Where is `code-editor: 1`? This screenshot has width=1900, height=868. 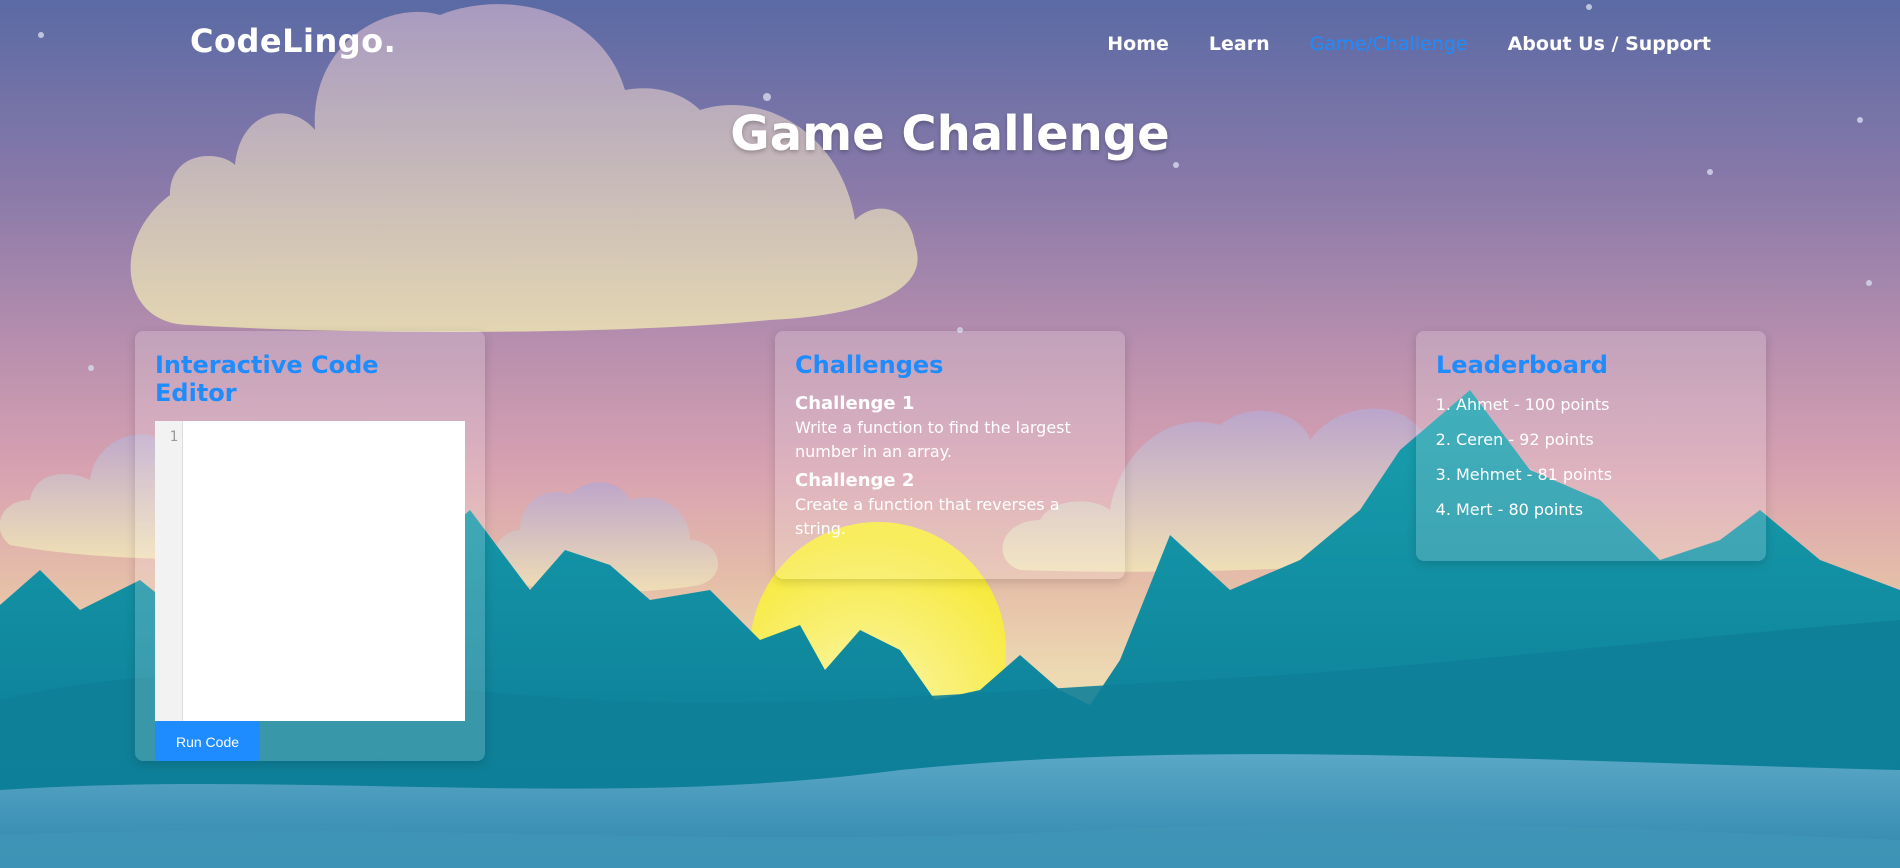 code-editor: 1 is located at coordinates (310, 571).